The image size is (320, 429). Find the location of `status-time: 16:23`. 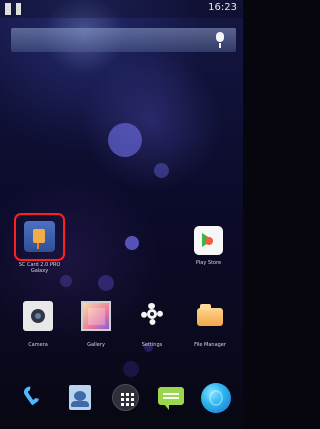

status-time: 16:23 is located at coordinates (222, 7).